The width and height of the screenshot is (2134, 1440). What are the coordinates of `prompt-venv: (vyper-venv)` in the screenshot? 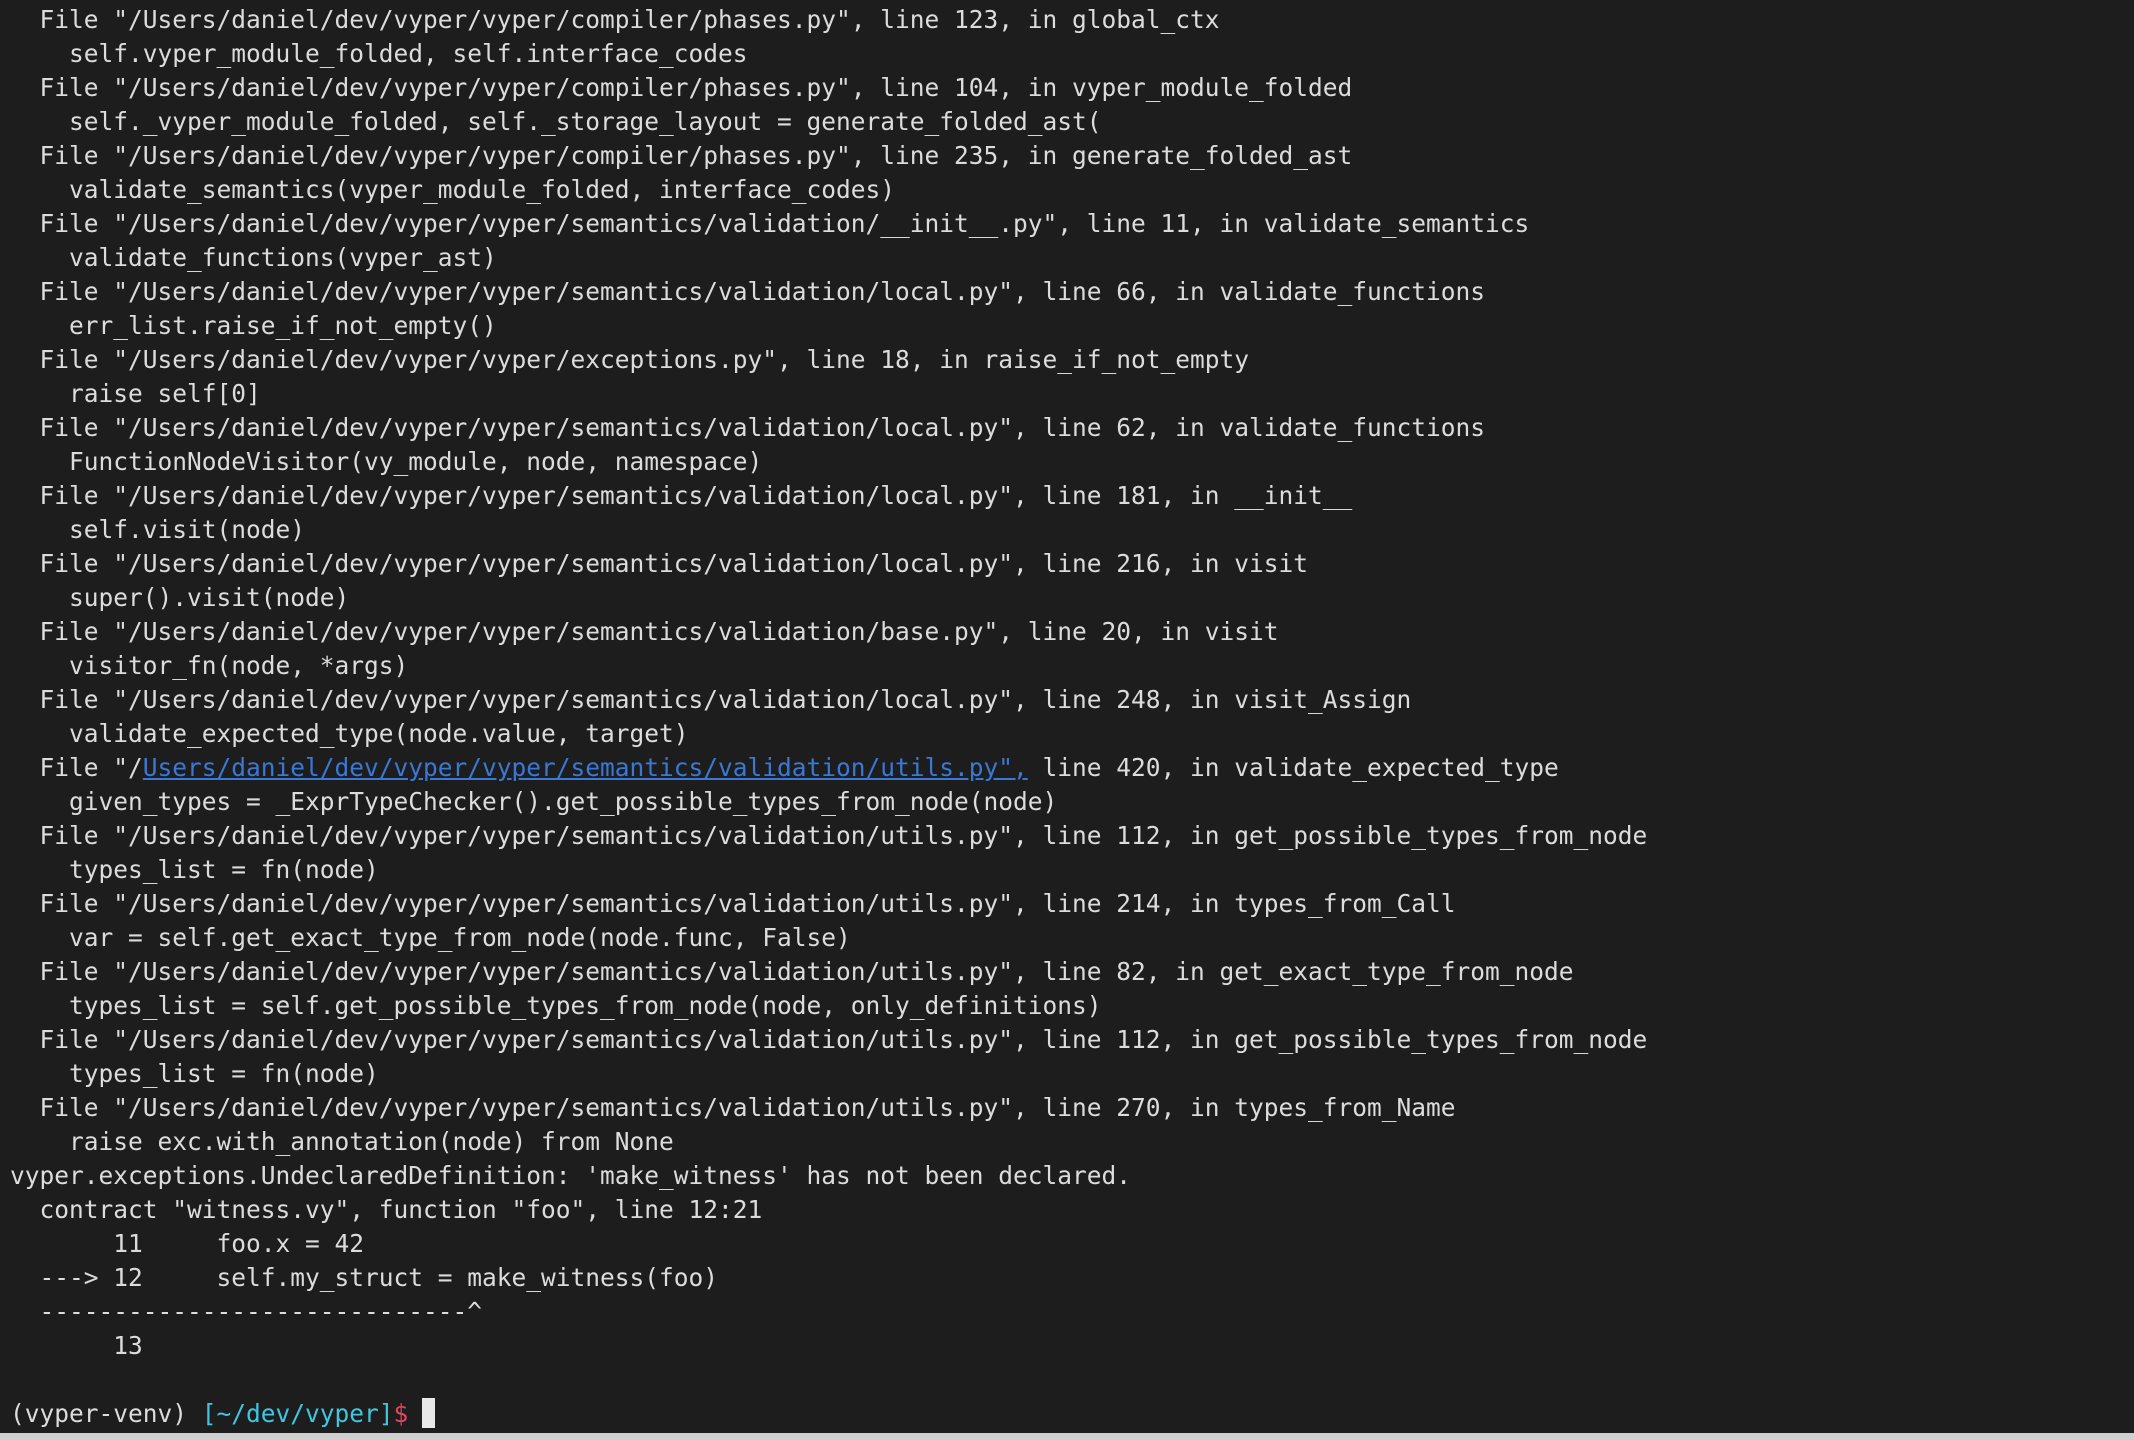 It's located at (106, 1413).